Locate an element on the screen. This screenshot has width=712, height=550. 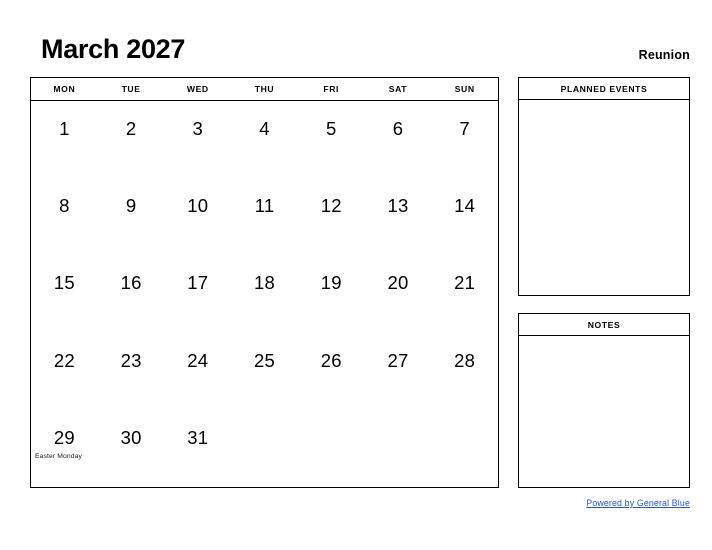
day-number: 14 is located at coordinates (465, 206).